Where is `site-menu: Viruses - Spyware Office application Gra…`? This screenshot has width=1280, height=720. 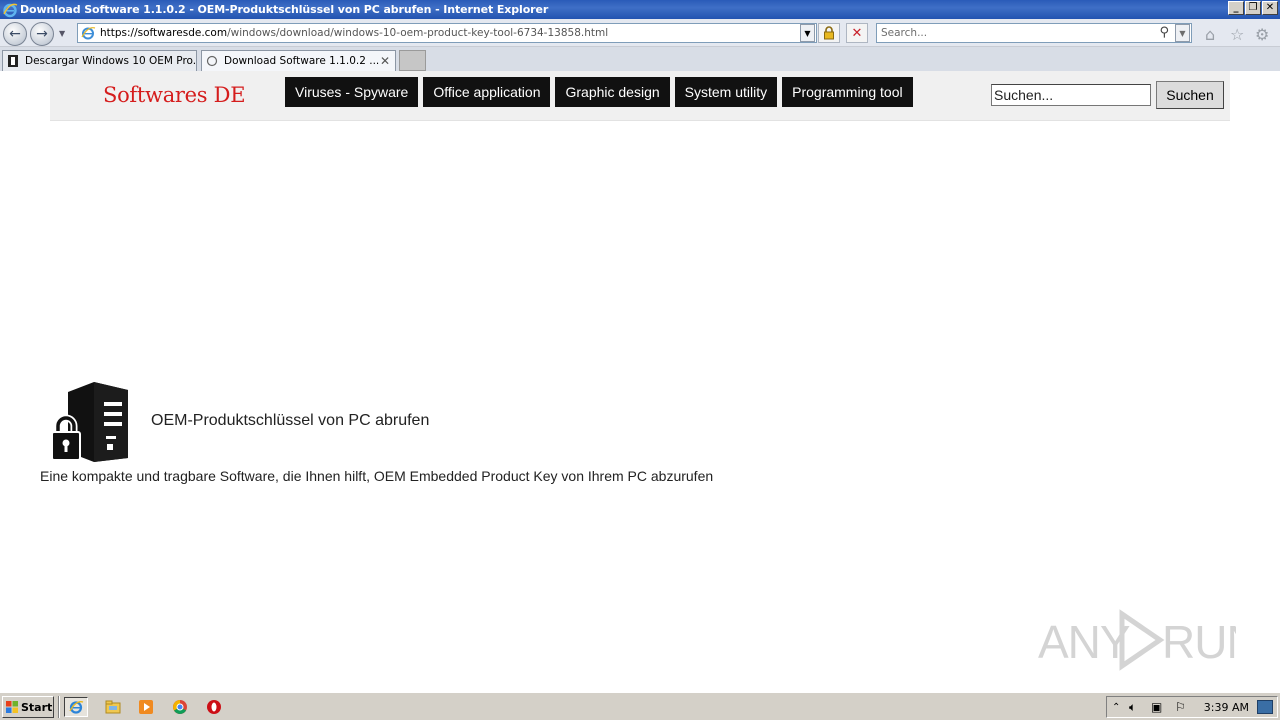 site-menu: Viruses - Spyware Office application Gra… is located at coordinates (599, 92).